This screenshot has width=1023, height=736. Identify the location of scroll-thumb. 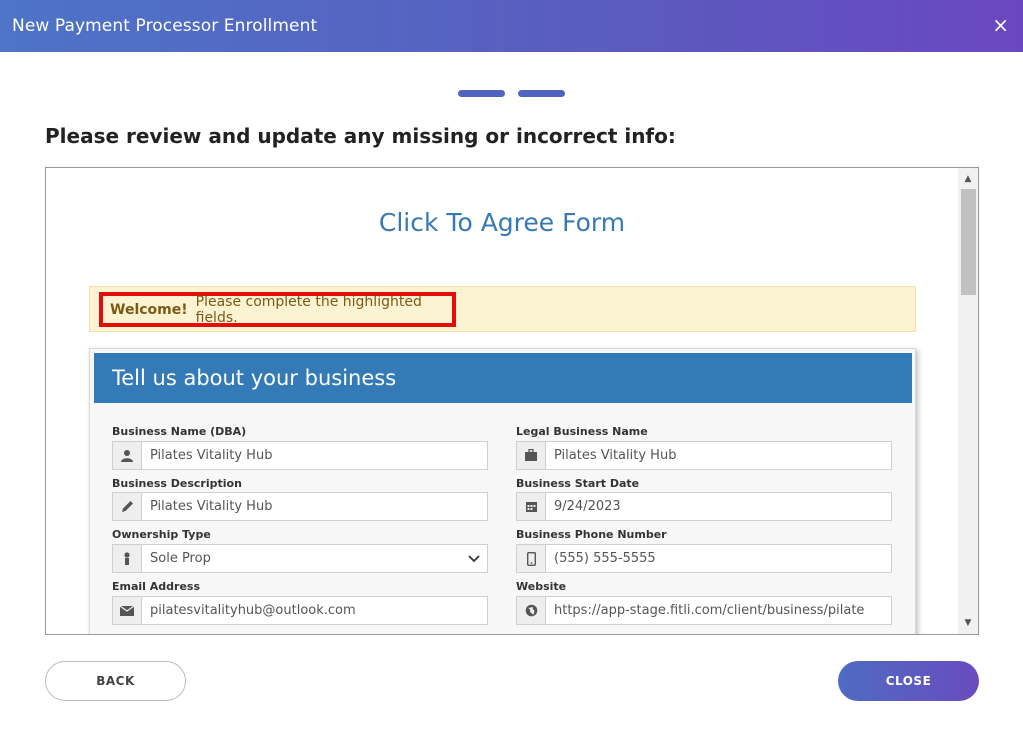
(968, 242).